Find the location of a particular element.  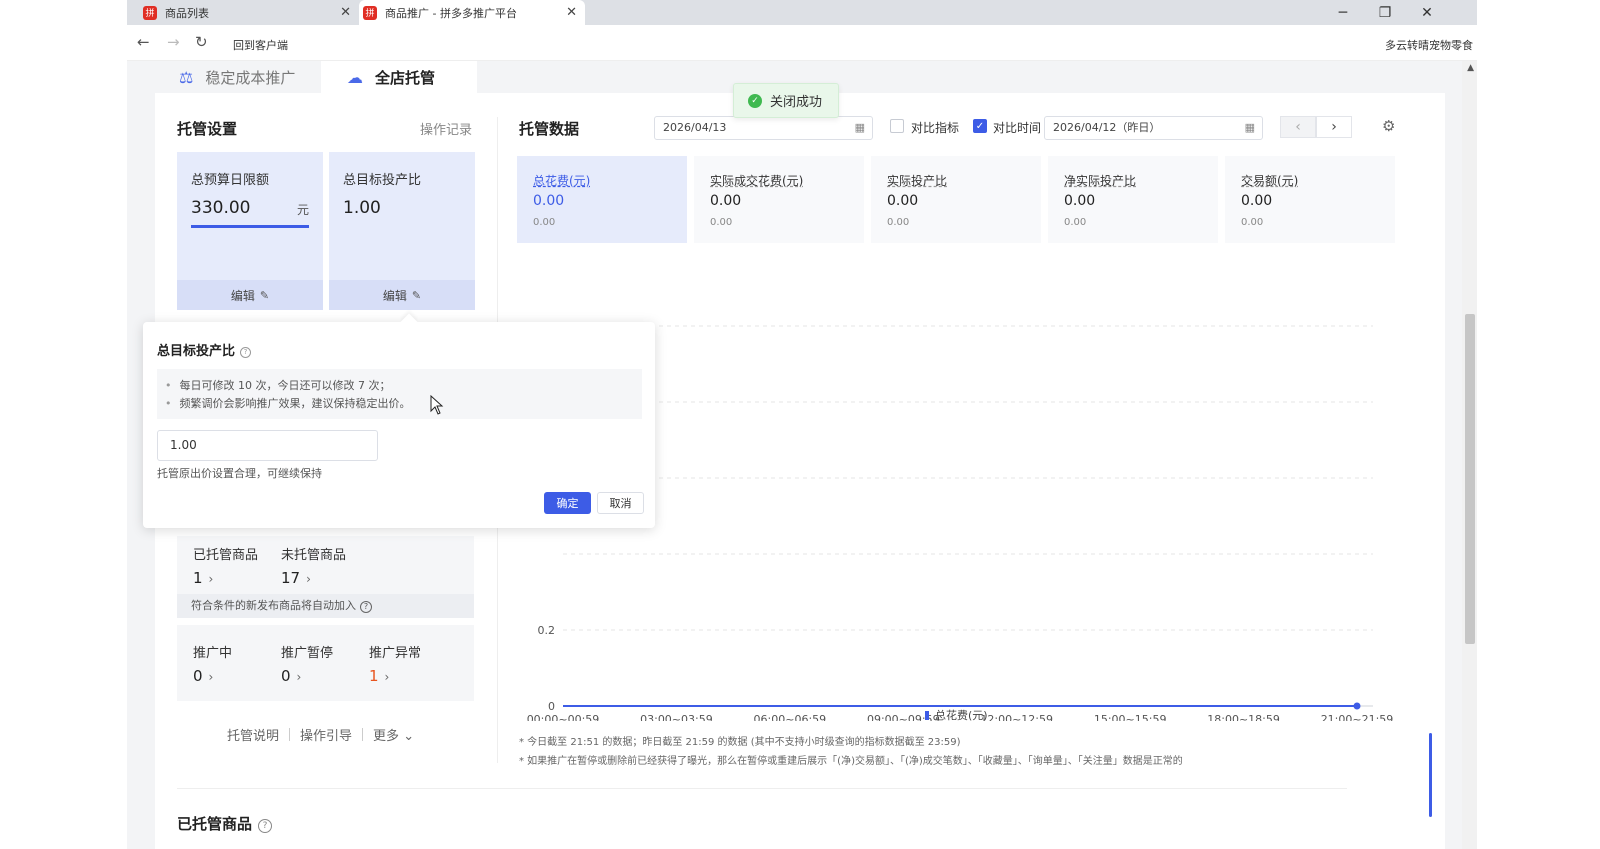

managed-goods-stat: 已托管商品 1 › is located at coordinates (225, 565).